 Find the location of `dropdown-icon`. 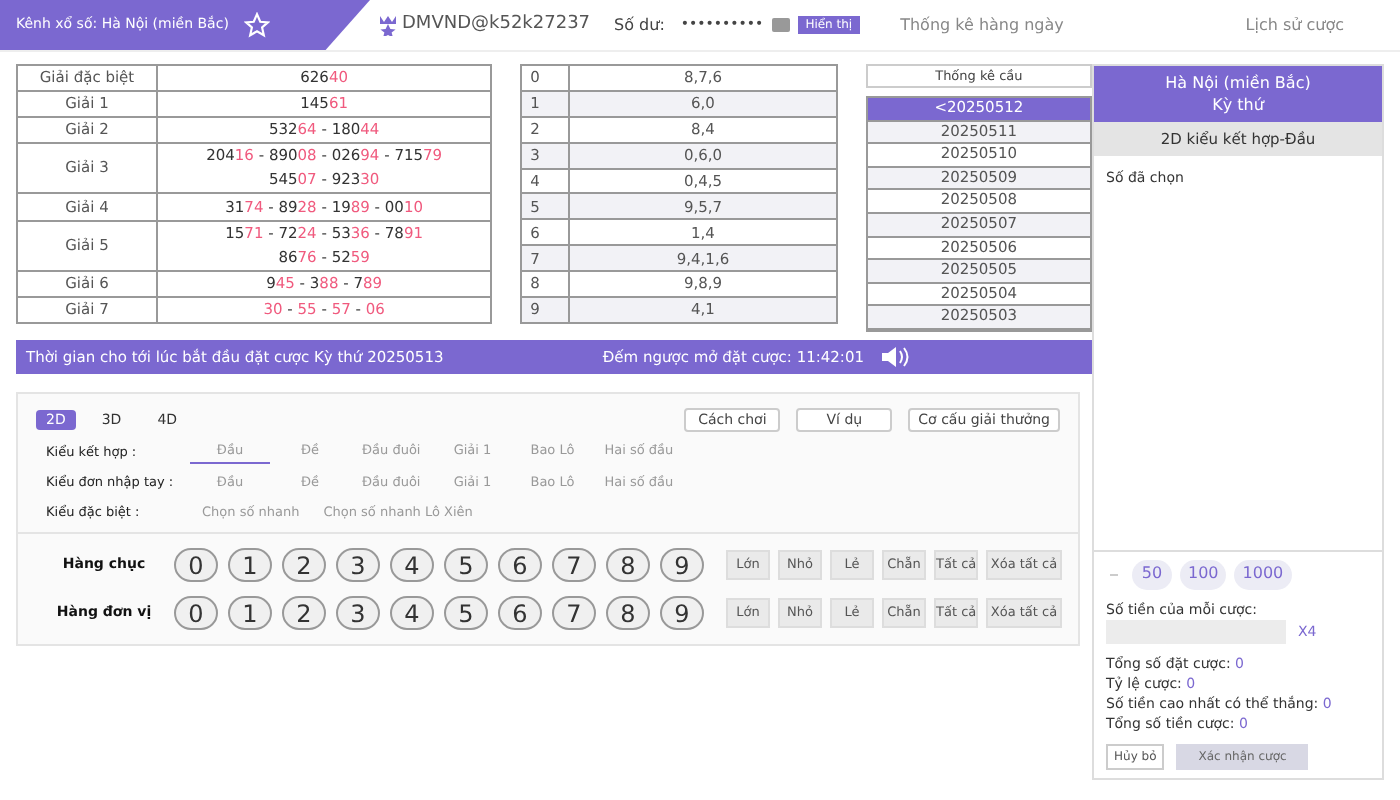

dropdown-icon is located at coordinates (780, 25).